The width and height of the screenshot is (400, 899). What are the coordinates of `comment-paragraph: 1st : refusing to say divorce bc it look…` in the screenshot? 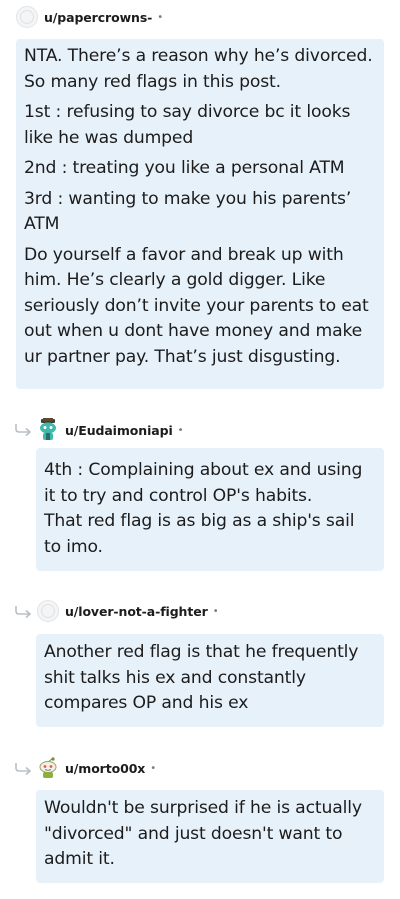 It's located at (187, 125).